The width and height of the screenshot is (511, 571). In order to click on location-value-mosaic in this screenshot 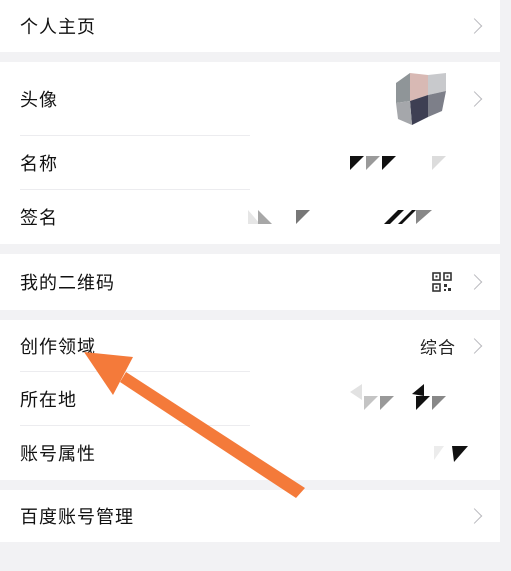, I will do `click(398, 397)`.